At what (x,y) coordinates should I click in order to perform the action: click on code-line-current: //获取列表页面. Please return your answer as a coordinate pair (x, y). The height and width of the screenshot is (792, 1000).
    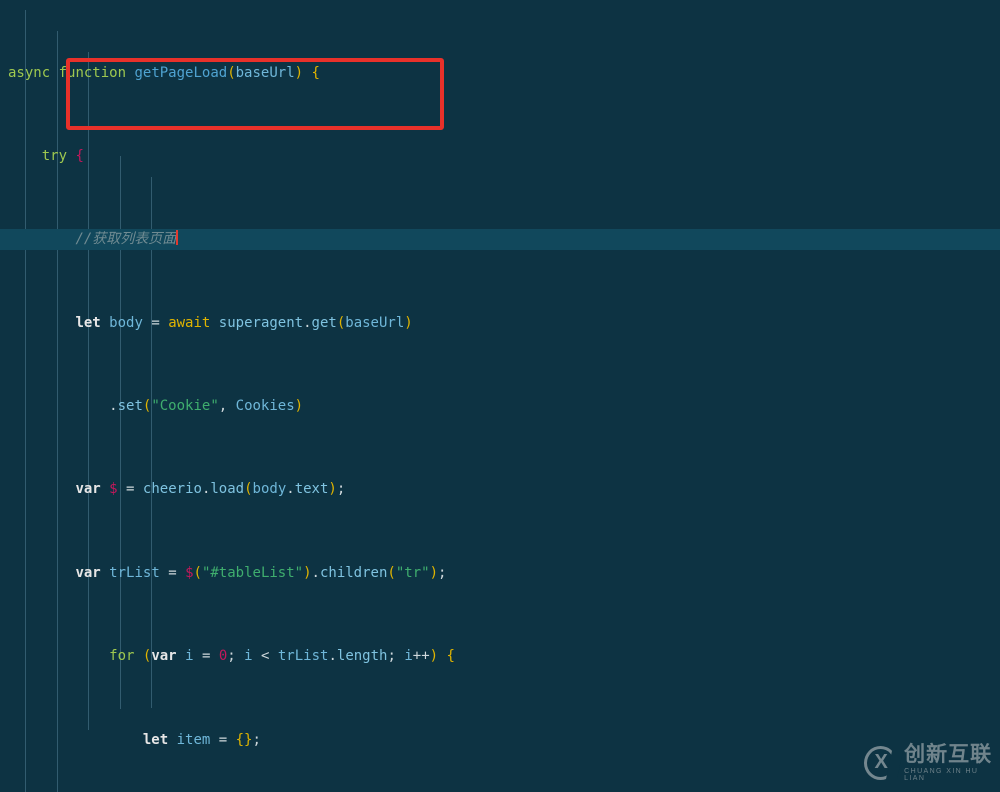
    Looking at the image, I should click on (500, 240).